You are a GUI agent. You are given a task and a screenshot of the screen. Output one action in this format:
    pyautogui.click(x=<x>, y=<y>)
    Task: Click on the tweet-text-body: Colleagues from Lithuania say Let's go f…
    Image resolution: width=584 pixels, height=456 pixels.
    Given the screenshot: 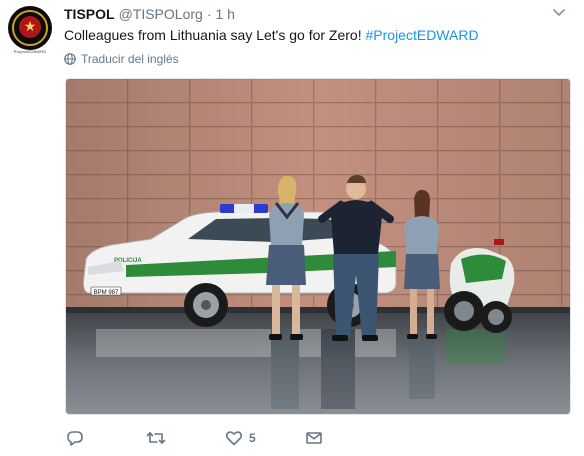 What is the action you would take?
    pyautogui.click(x=215, y=35)
    